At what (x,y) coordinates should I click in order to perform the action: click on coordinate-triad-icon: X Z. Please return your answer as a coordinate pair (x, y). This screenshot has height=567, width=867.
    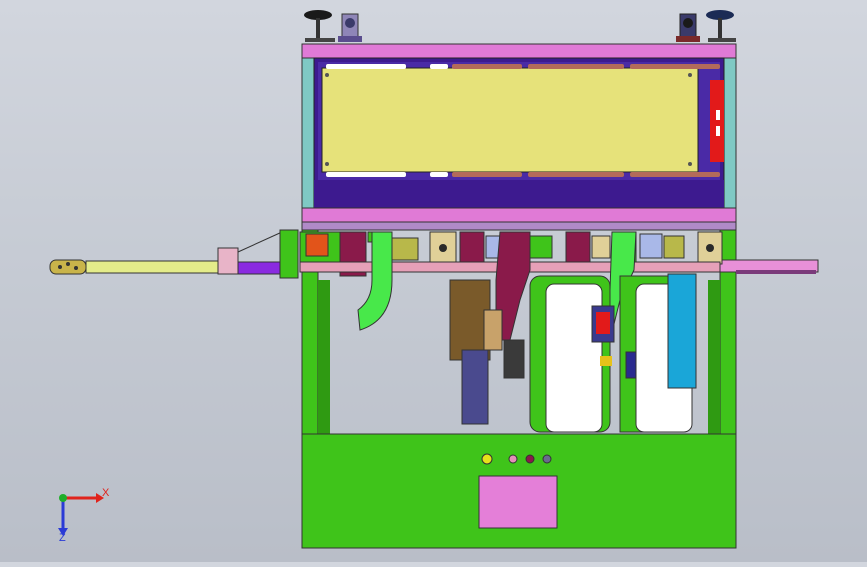
    Looking at the image, I should click on (81, 515).